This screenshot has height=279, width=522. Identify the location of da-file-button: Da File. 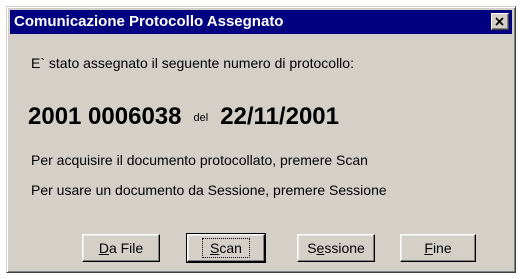
(121, 248).